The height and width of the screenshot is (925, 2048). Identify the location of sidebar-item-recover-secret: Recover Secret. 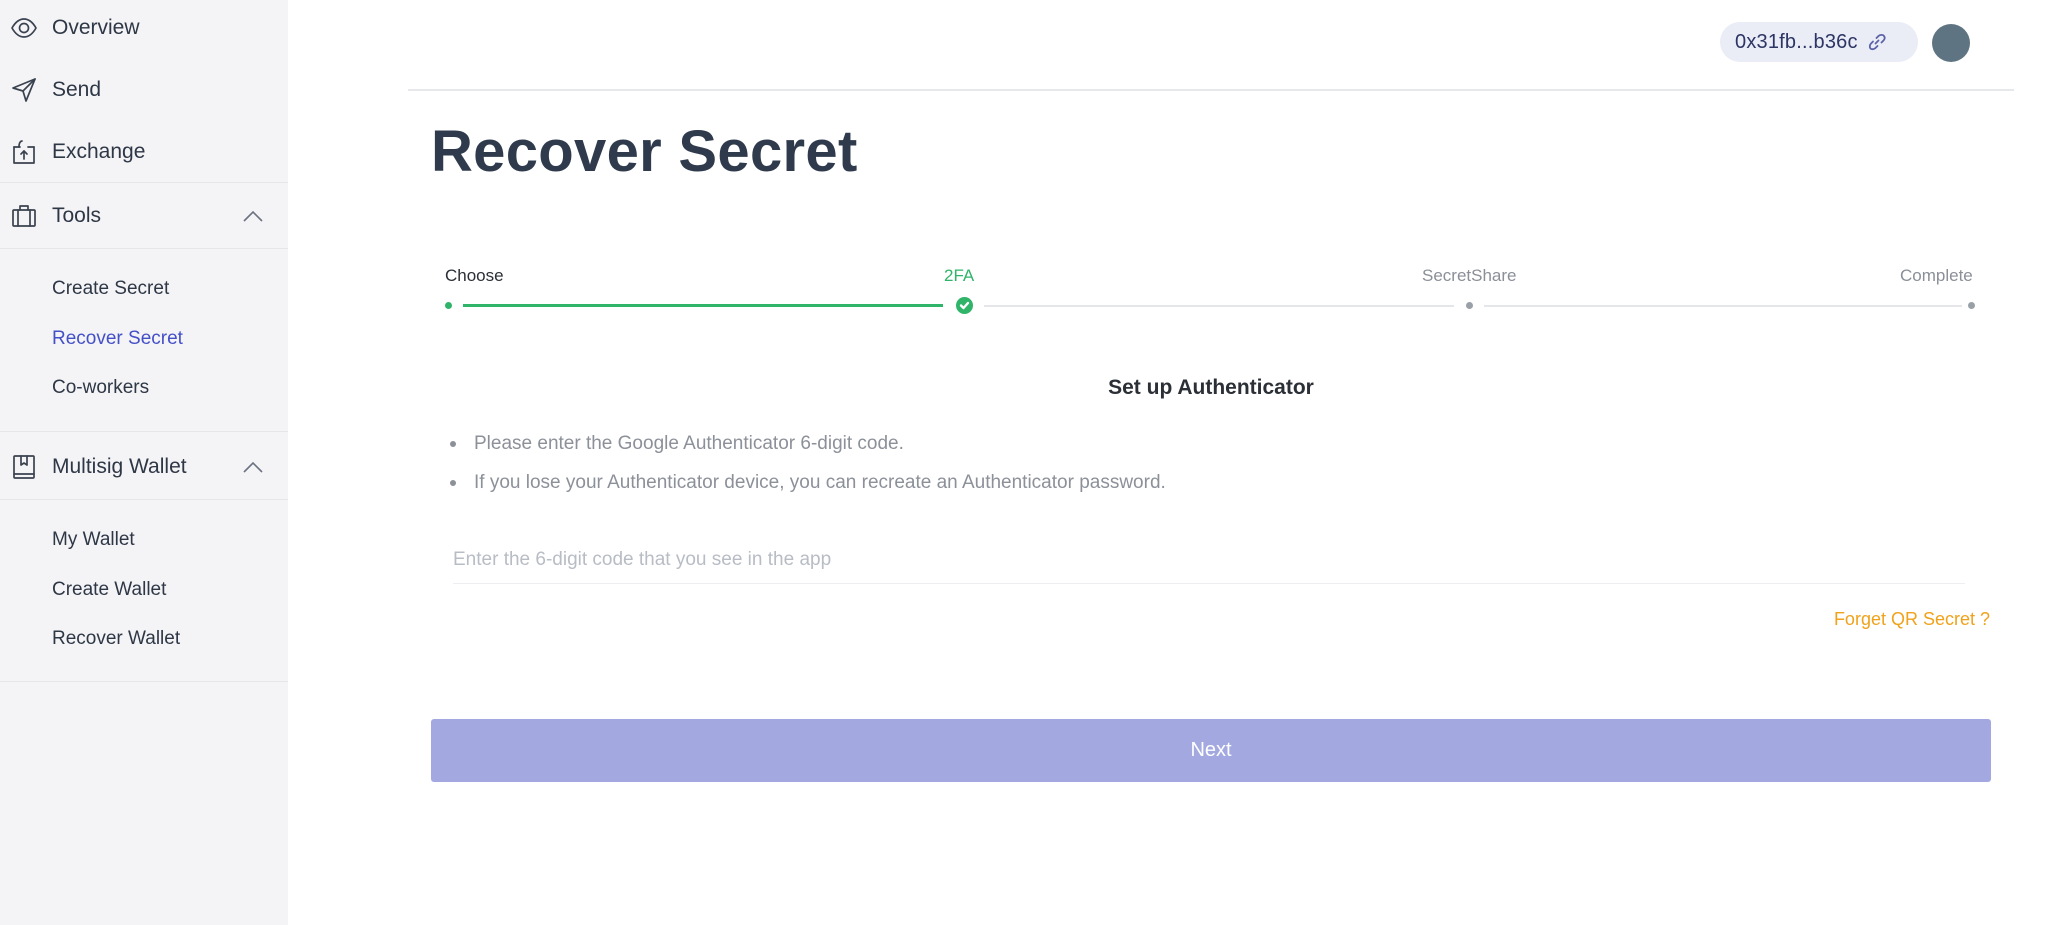
(117, 339).